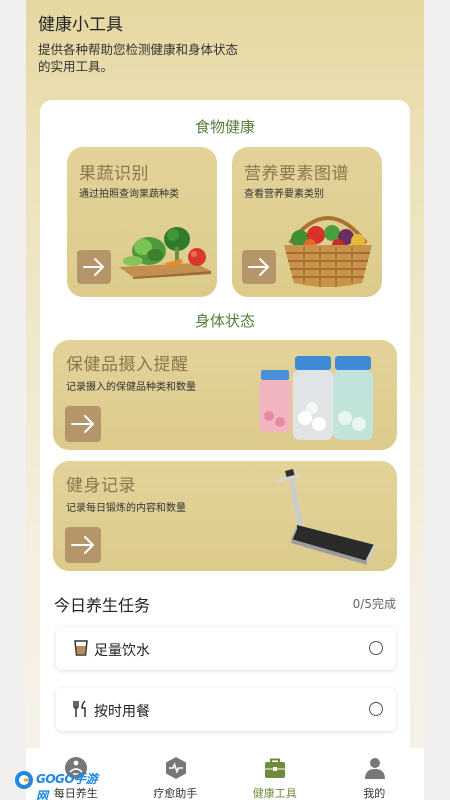 This screenshot has height=800, width=450. I want to click on tile-desc: 通过拍照查询果蔬种类, so click(129, 194).